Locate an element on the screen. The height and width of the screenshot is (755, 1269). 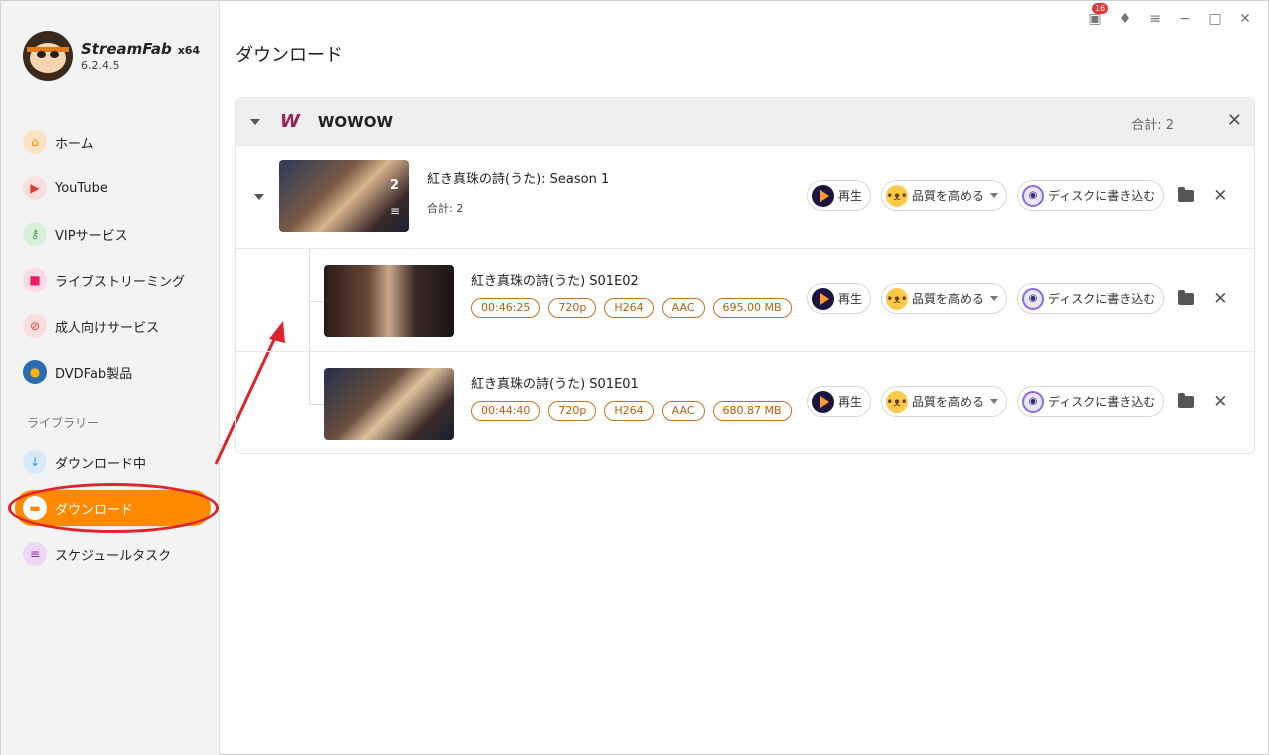
sidebar-item-downloading: ↓ ダウンロード中 is located at coordinates (113, 462).